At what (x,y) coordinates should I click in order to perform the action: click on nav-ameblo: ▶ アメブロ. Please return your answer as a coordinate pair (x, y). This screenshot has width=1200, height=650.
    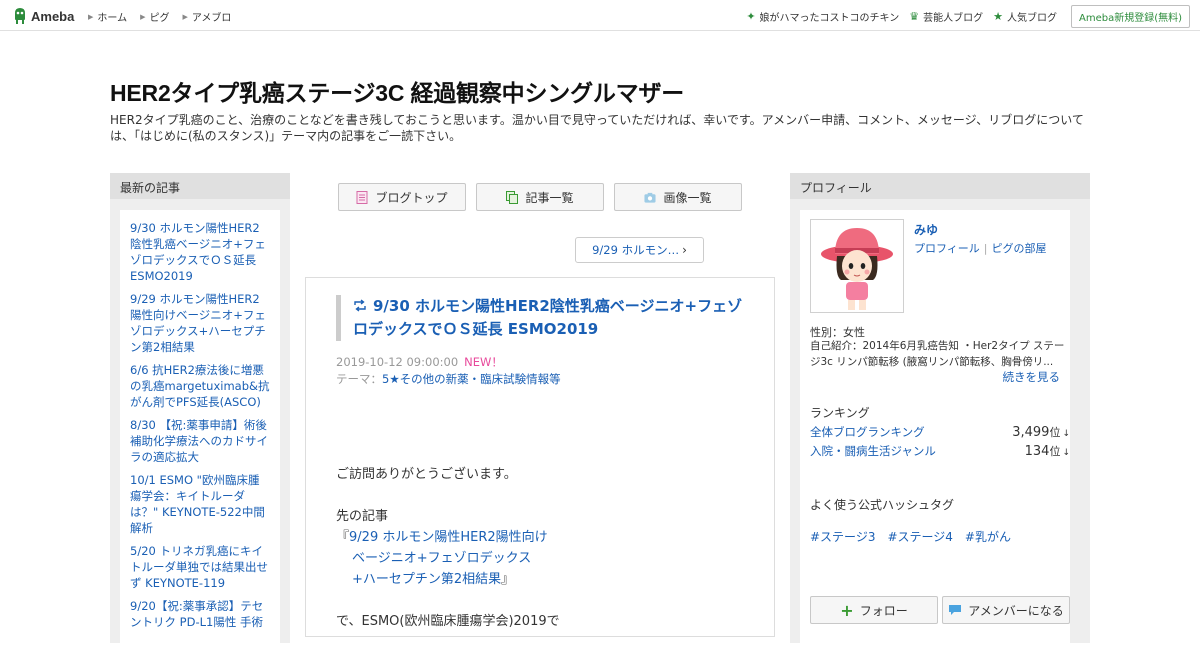
    Looking at the image, I should click on (207, 17).